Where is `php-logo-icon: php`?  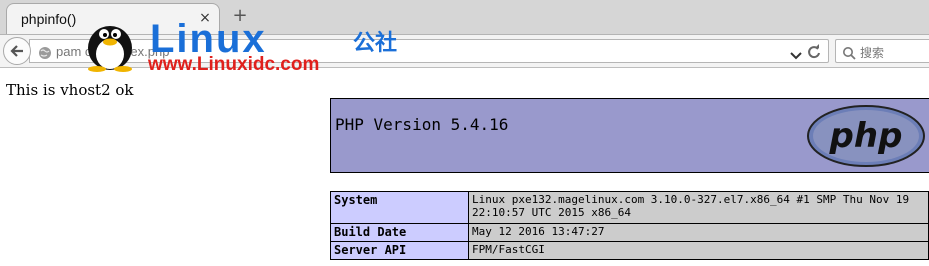 php-logo-icon: php is located at coordinates (866, 138).